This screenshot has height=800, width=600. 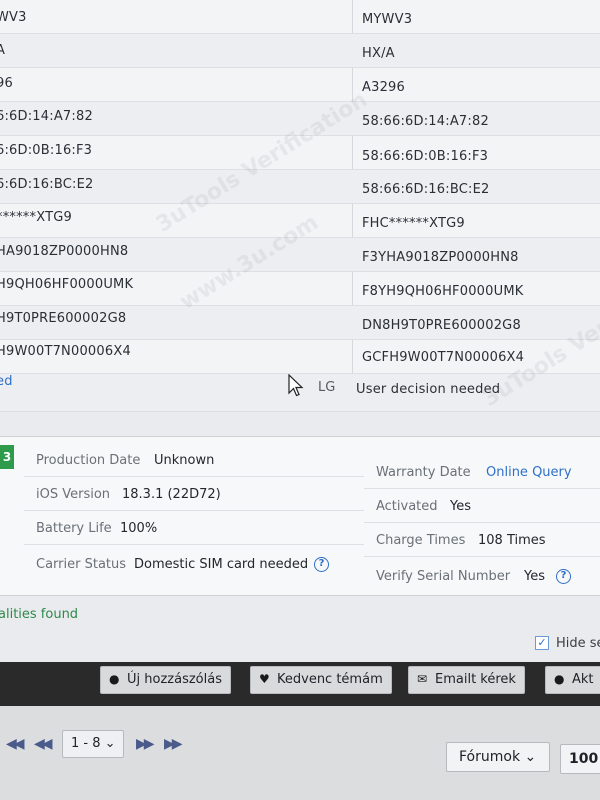 I want to click on favorite-topic-label: Kedvenc témám, so click(x=330, y=679).